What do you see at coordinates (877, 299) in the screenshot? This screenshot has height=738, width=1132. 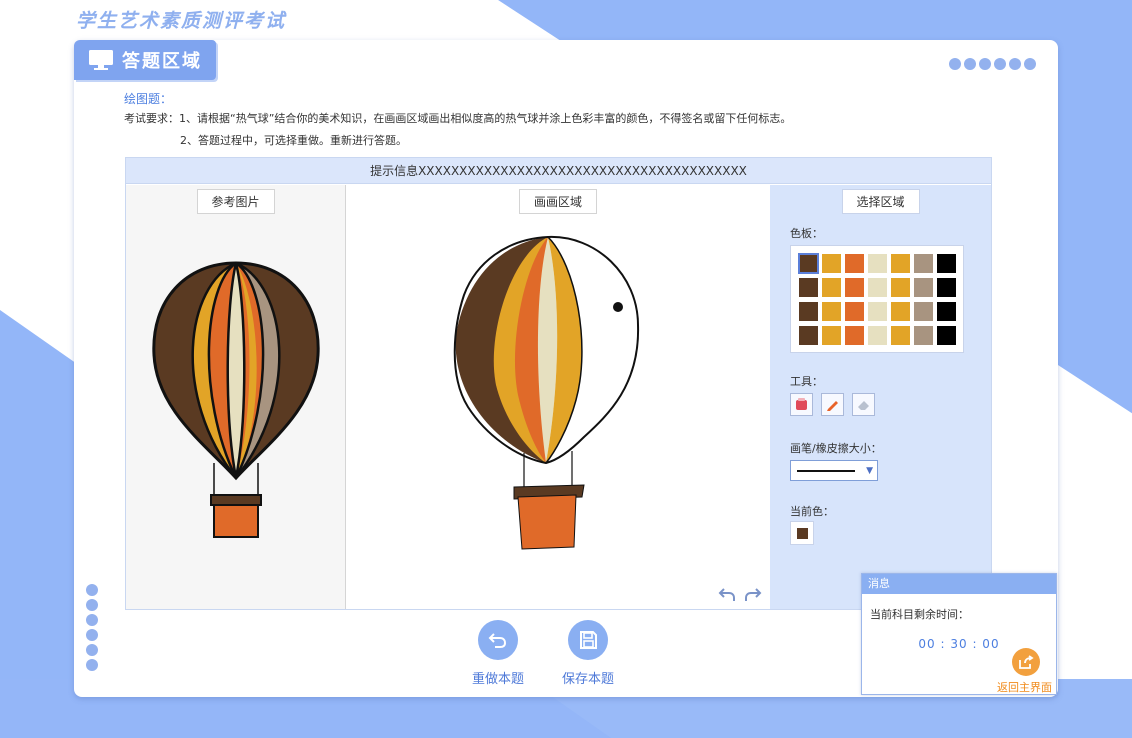 I see `color-palette` at bounding box center [877, 299].